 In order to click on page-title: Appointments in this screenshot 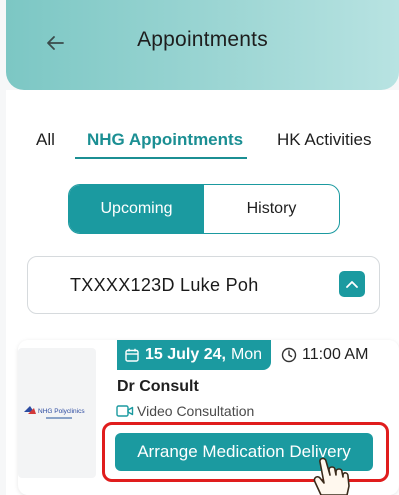, I will do `click(202, 39)`.